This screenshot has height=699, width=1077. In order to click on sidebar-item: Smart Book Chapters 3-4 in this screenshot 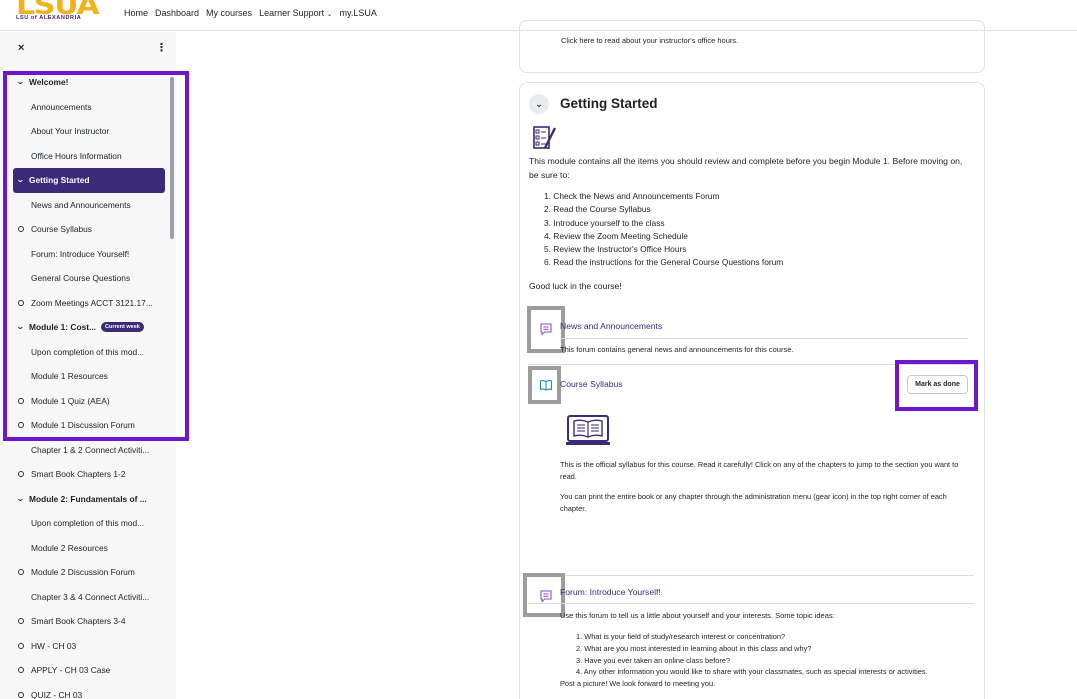, I will do `click(89, 621)`.